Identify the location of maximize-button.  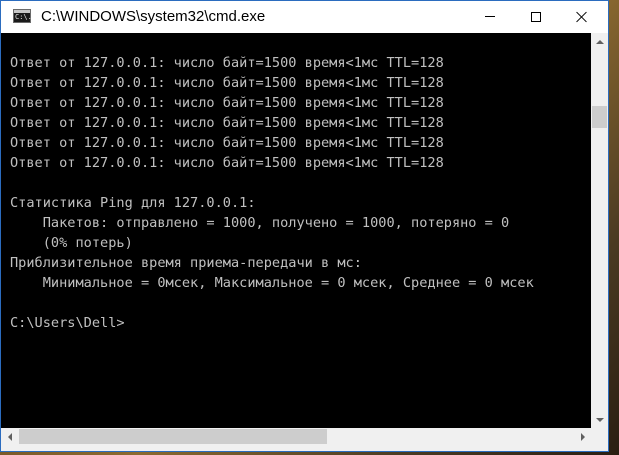
(536, 16).